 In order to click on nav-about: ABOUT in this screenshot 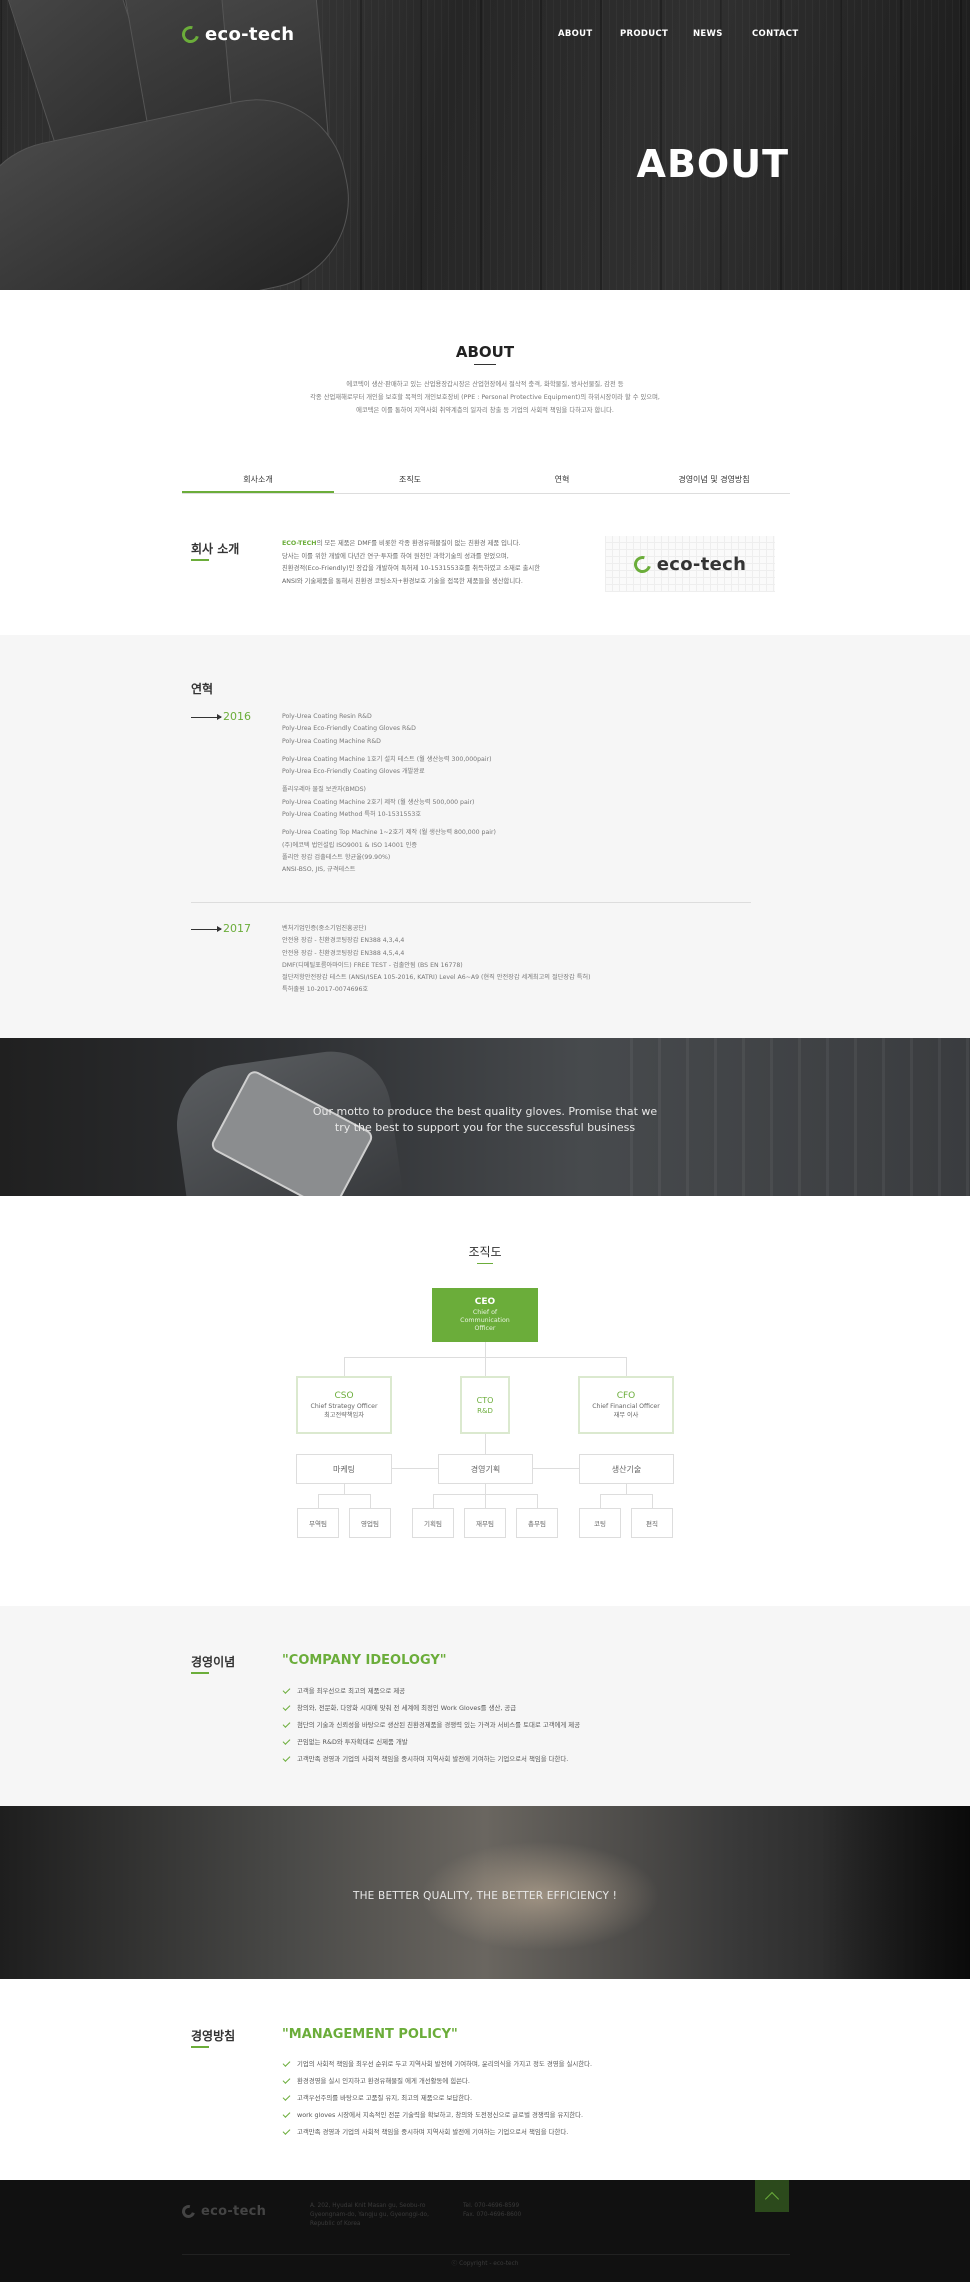, I will do `click(589, 34)`.